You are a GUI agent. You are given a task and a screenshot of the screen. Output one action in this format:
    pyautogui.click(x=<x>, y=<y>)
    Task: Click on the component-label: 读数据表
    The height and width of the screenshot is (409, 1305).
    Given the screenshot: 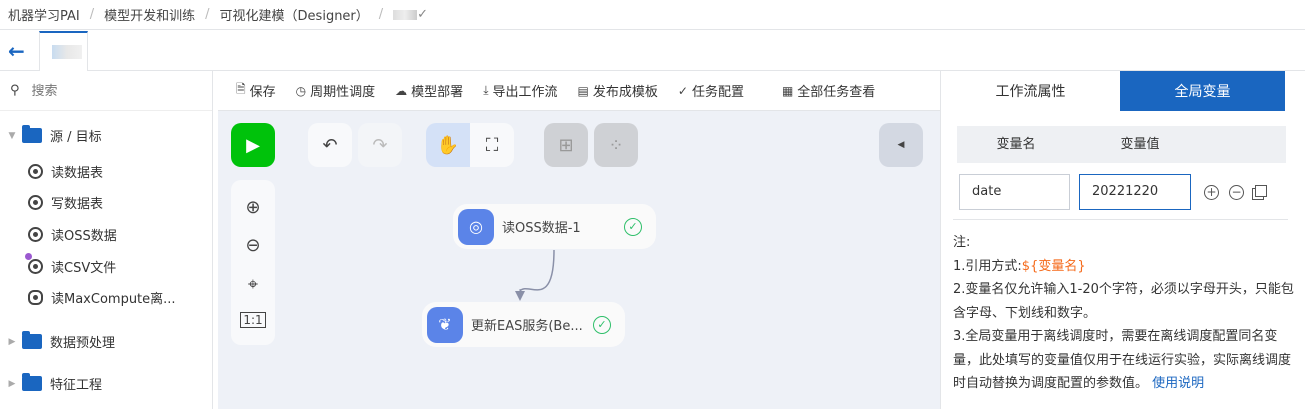 What is the action you would take?
    pyautogui.click(x=77, y=173)
    